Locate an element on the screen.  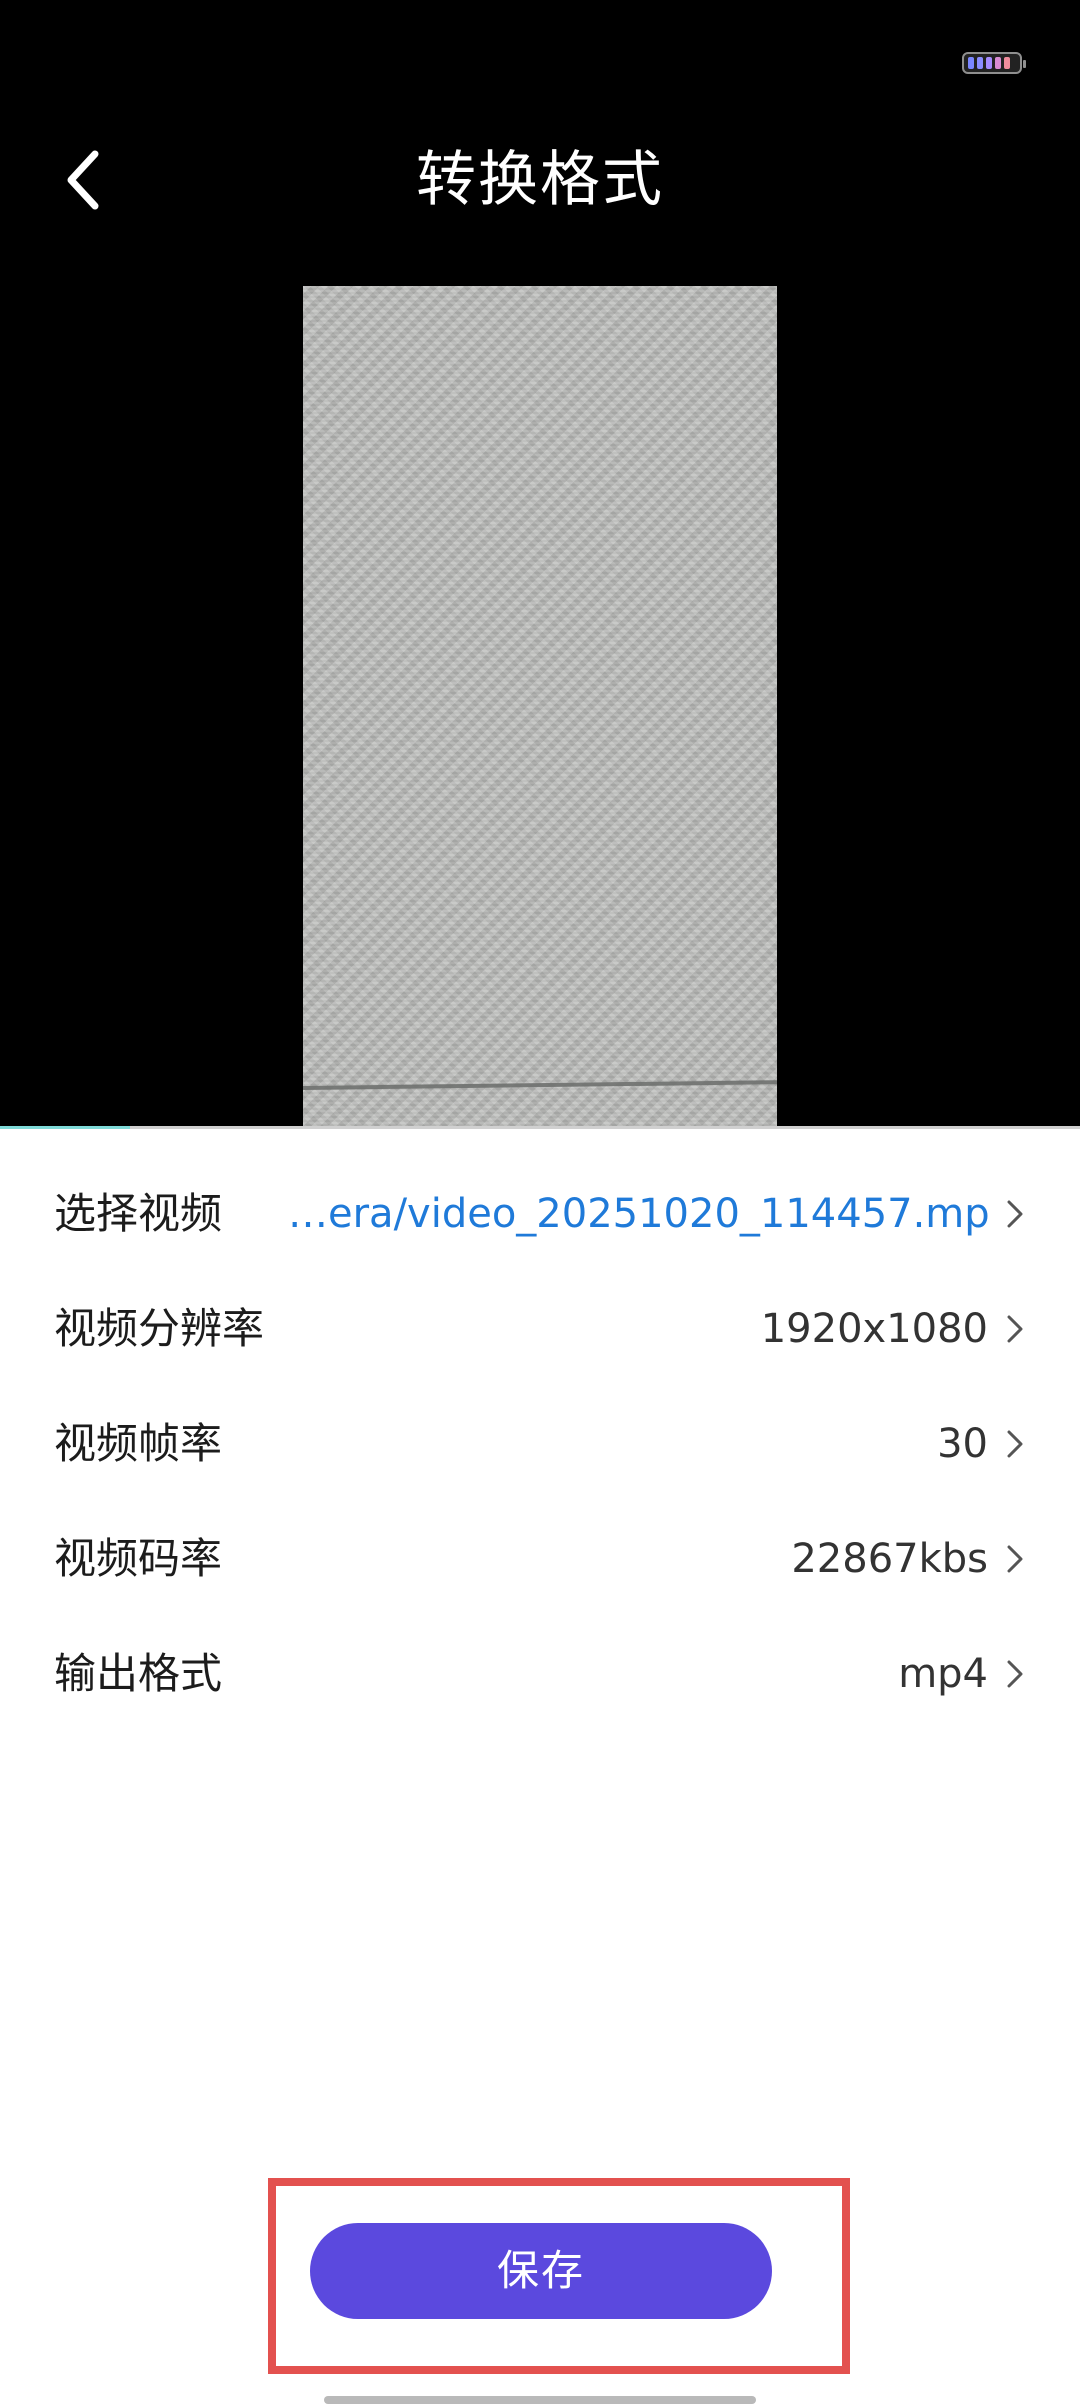
video-framerate-row: 视频帧率 30 is located at coordinates (540, 1443).